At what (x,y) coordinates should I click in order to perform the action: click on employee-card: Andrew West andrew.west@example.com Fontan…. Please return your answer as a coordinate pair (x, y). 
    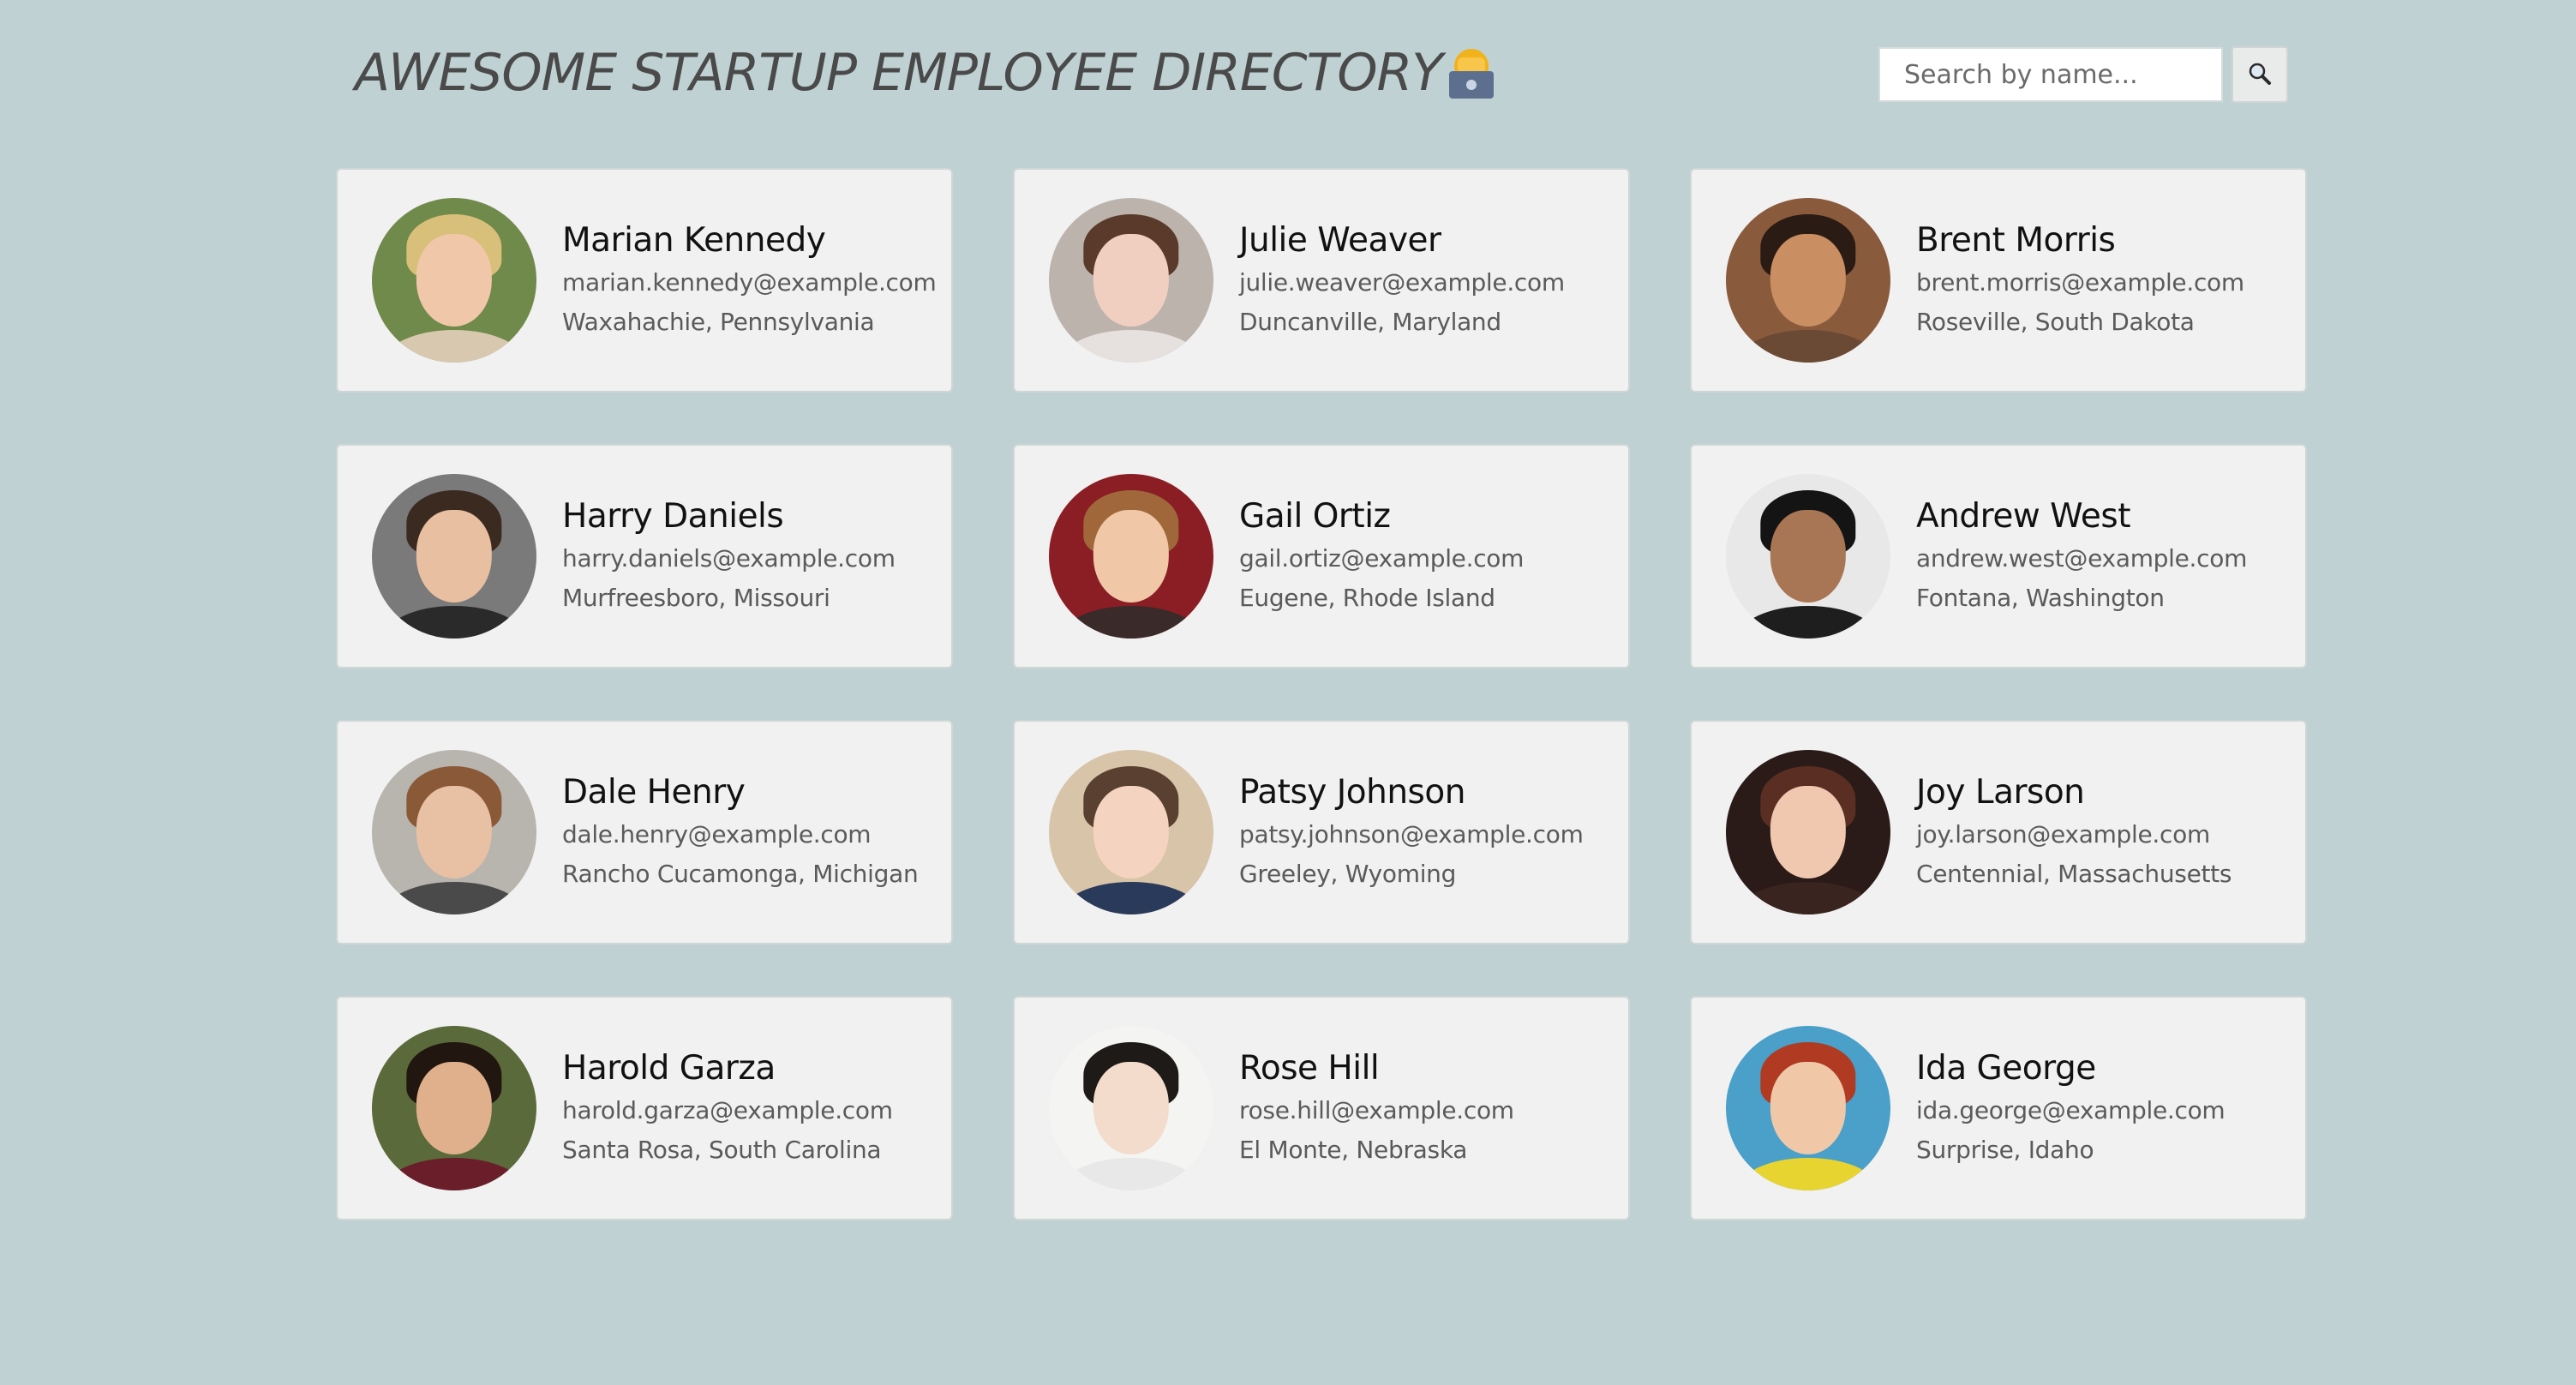
    Looking at the image, I should click on (1998, 556).